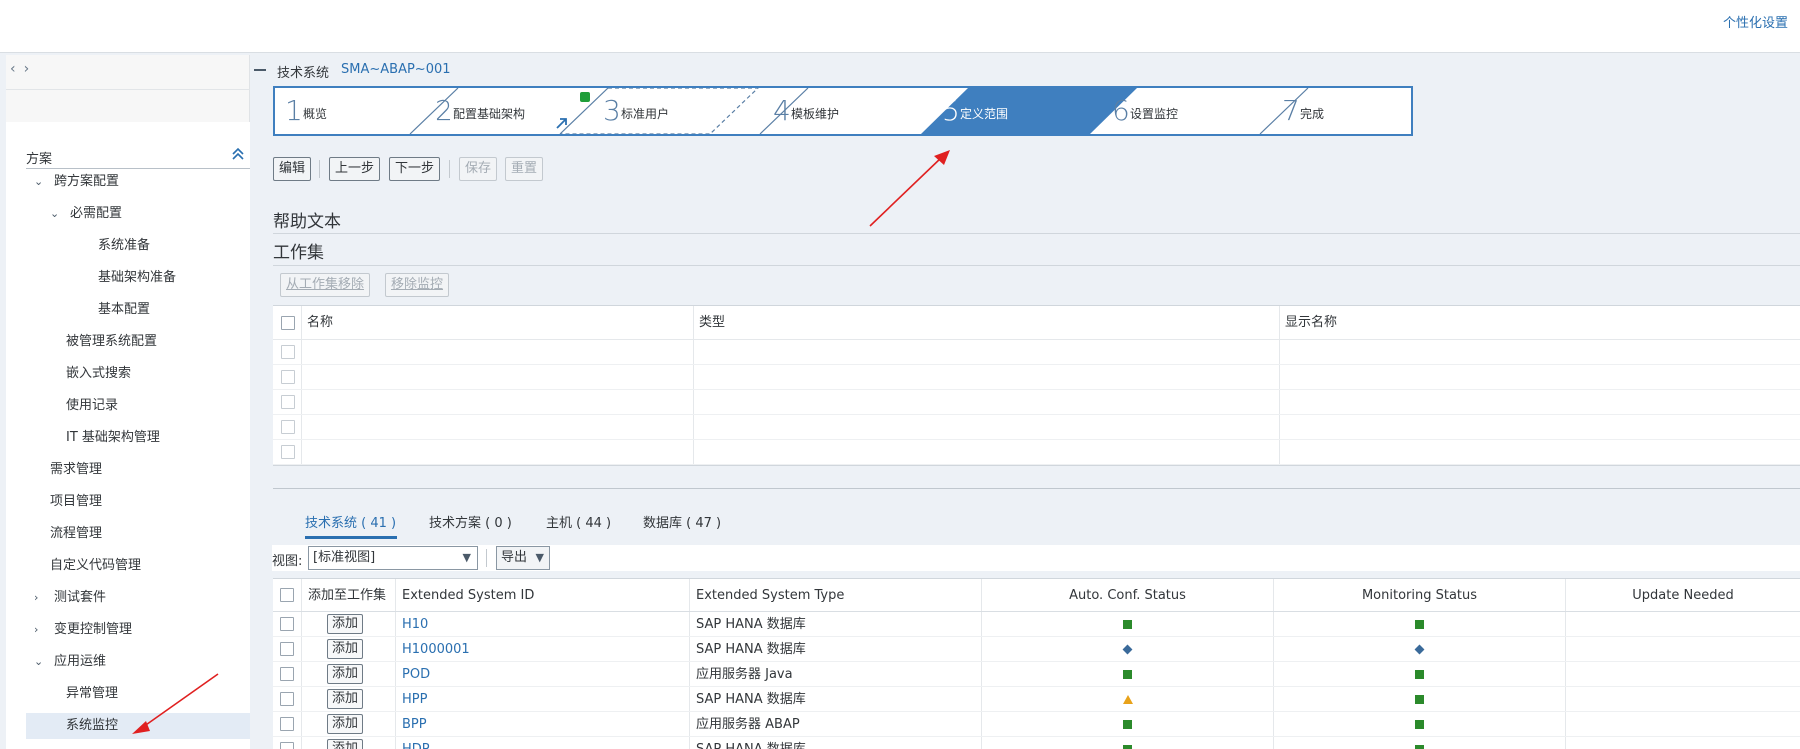  I want to click on tab-hosts: 主机 ( 44 ), so click(578, 521).